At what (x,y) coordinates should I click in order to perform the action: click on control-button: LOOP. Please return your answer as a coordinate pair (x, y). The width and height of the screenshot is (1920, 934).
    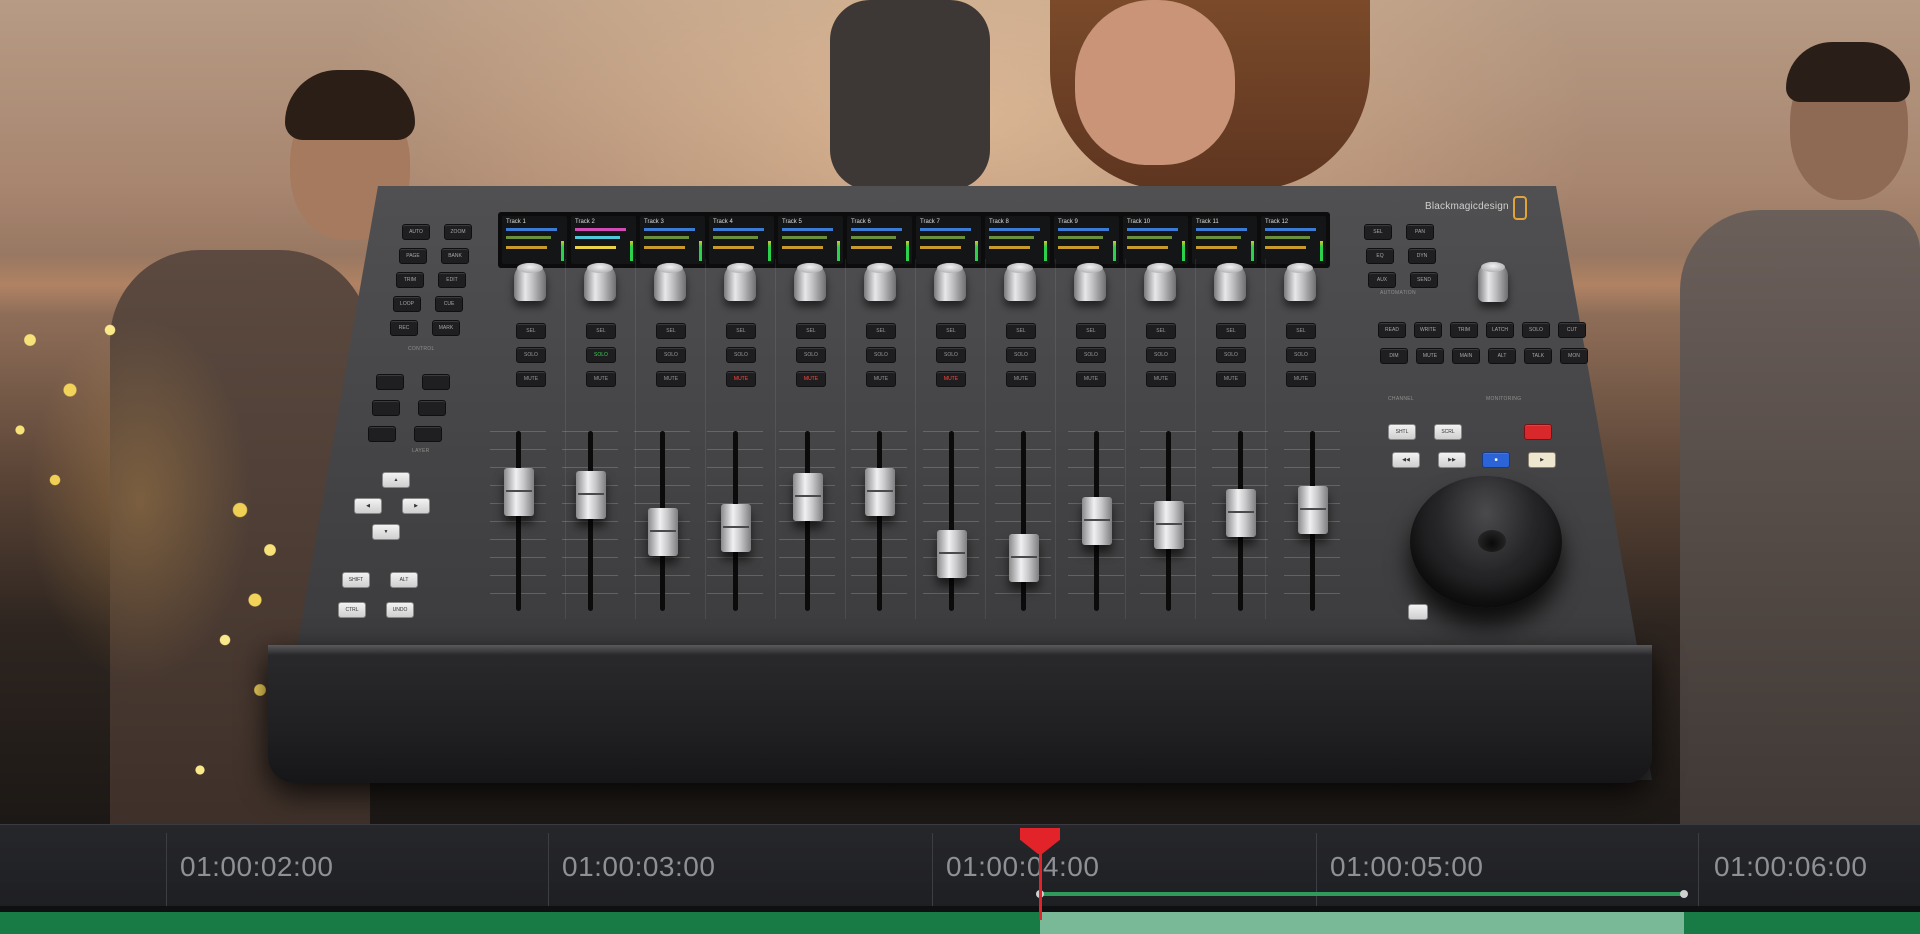
    Looking at the image, I should click on (407, 304).